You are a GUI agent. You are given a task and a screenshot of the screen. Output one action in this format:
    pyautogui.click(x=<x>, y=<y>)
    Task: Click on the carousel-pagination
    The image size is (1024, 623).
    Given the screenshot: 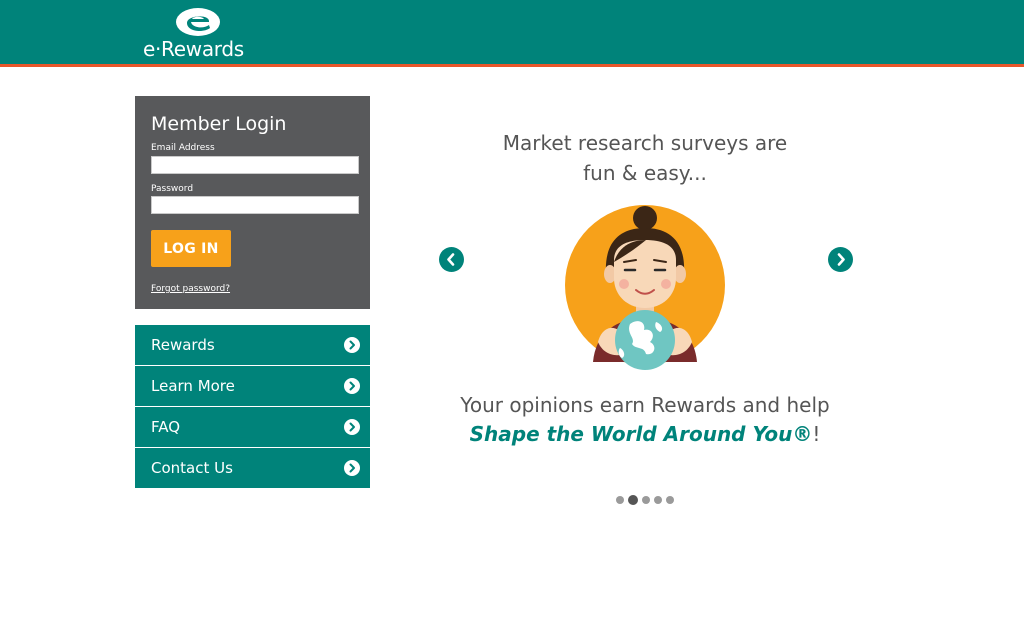 What is the action you would take?
    pyautogui.click(x=646, y=500)
    